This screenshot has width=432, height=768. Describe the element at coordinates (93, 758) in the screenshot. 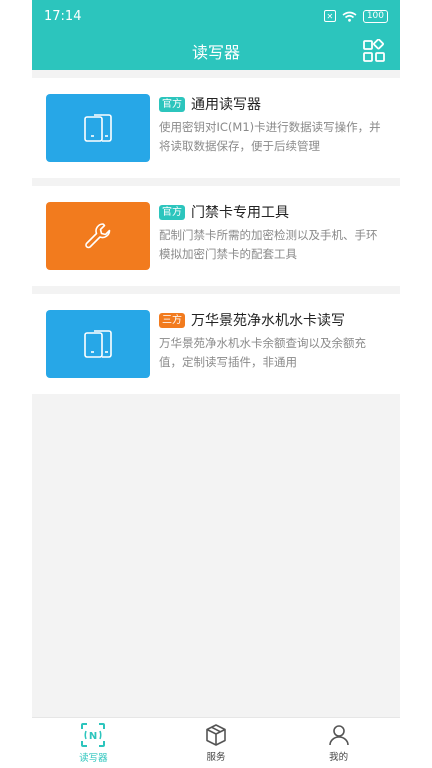

I see `tab-label: 读写器` at that location.